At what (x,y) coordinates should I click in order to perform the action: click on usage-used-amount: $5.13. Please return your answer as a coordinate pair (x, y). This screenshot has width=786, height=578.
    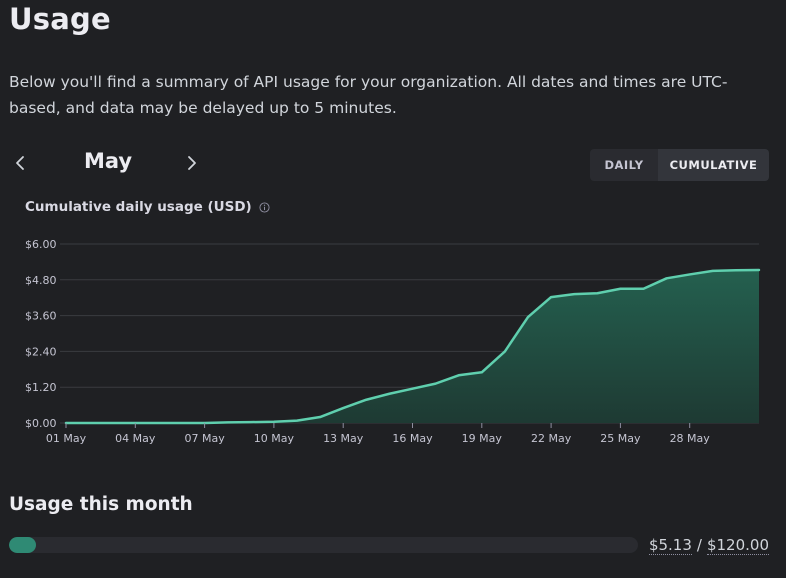
    Looking at the image, I should click on (670, 545).